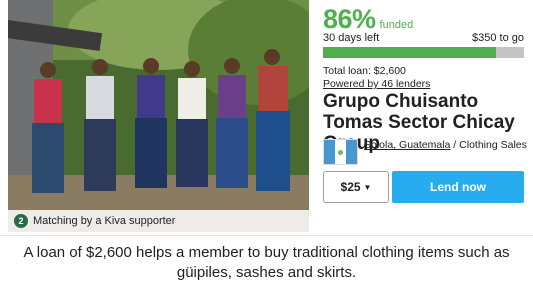 The height and width of the screenshot is (286, 533). What do you see at coordinates (350, 187) in the screenshot?
I see `lend-amount-value: $25` at bounding box center [350, 187].